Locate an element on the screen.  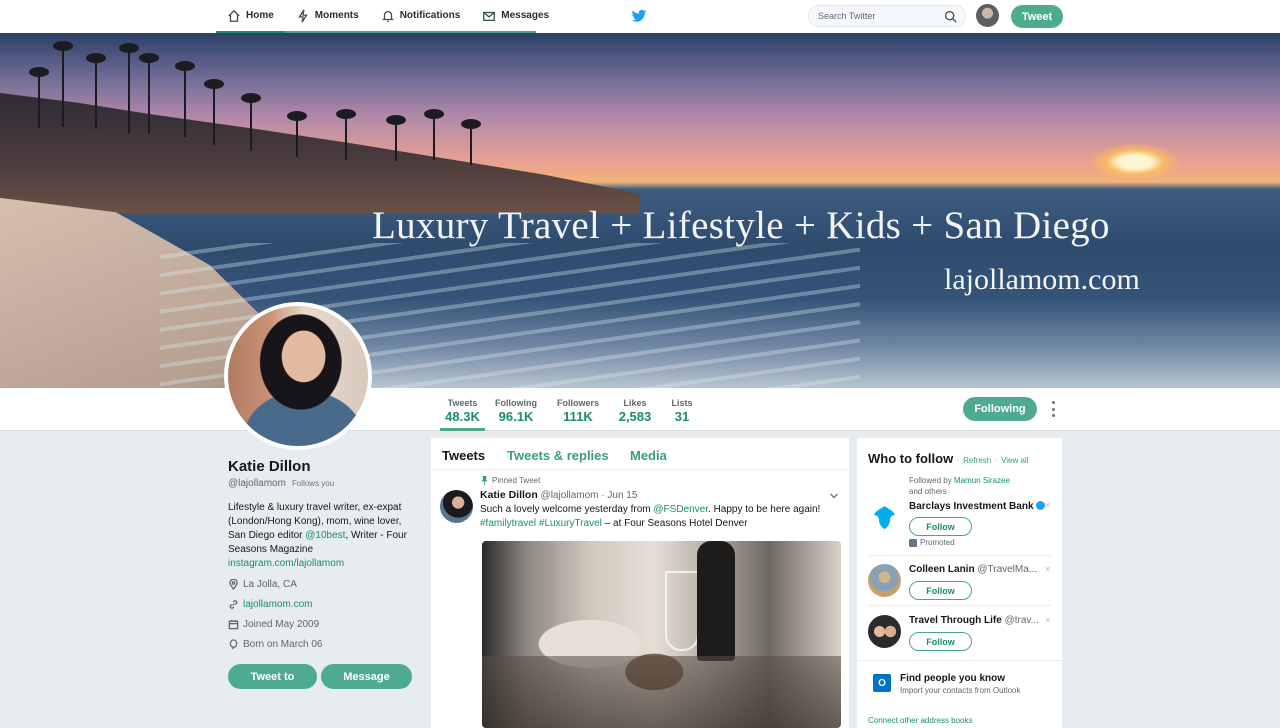
search-icon is located at coordinates (950, 16).